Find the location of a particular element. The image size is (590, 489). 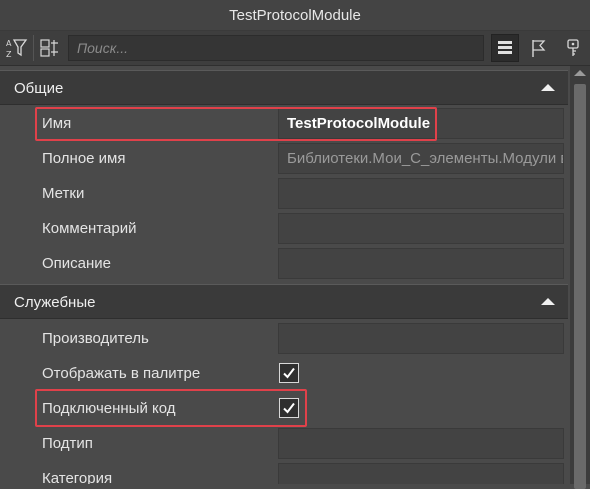

property-row-description: Описание is located at coordinates (284, 263).